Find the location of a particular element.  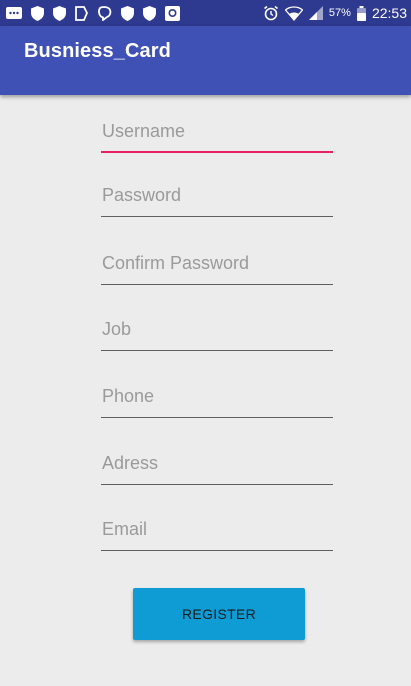

password-field is located at coordinates (217, 197).